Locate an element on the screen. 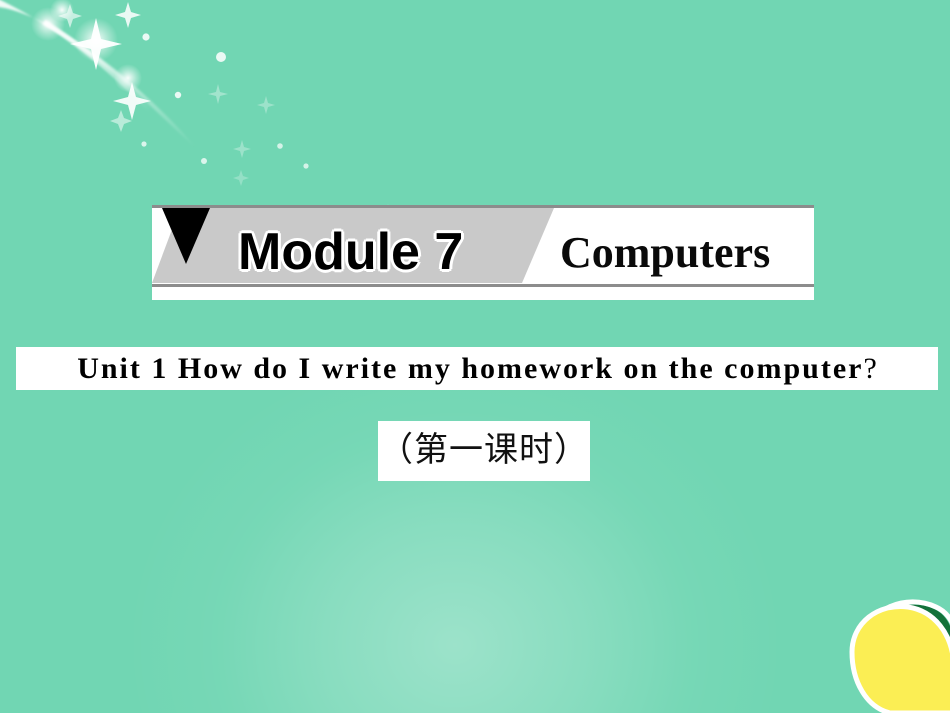  period-caption-box: （第一课时） is located at coordinates (484, 451).